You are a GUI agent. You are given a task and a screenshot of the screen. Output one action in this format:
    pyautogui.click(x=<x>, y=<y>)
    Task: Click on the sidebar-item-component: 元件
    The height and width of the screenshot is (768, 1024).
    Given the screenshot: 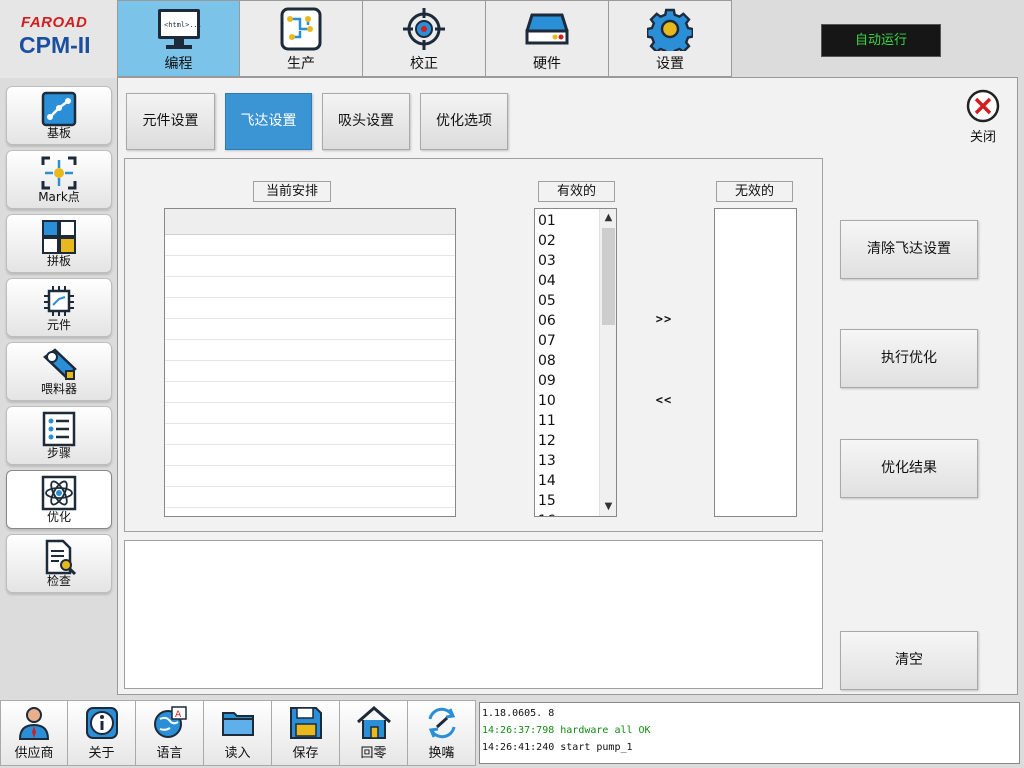 What is the action you would take?
    pyautogui.click(x=59, y=307)
    